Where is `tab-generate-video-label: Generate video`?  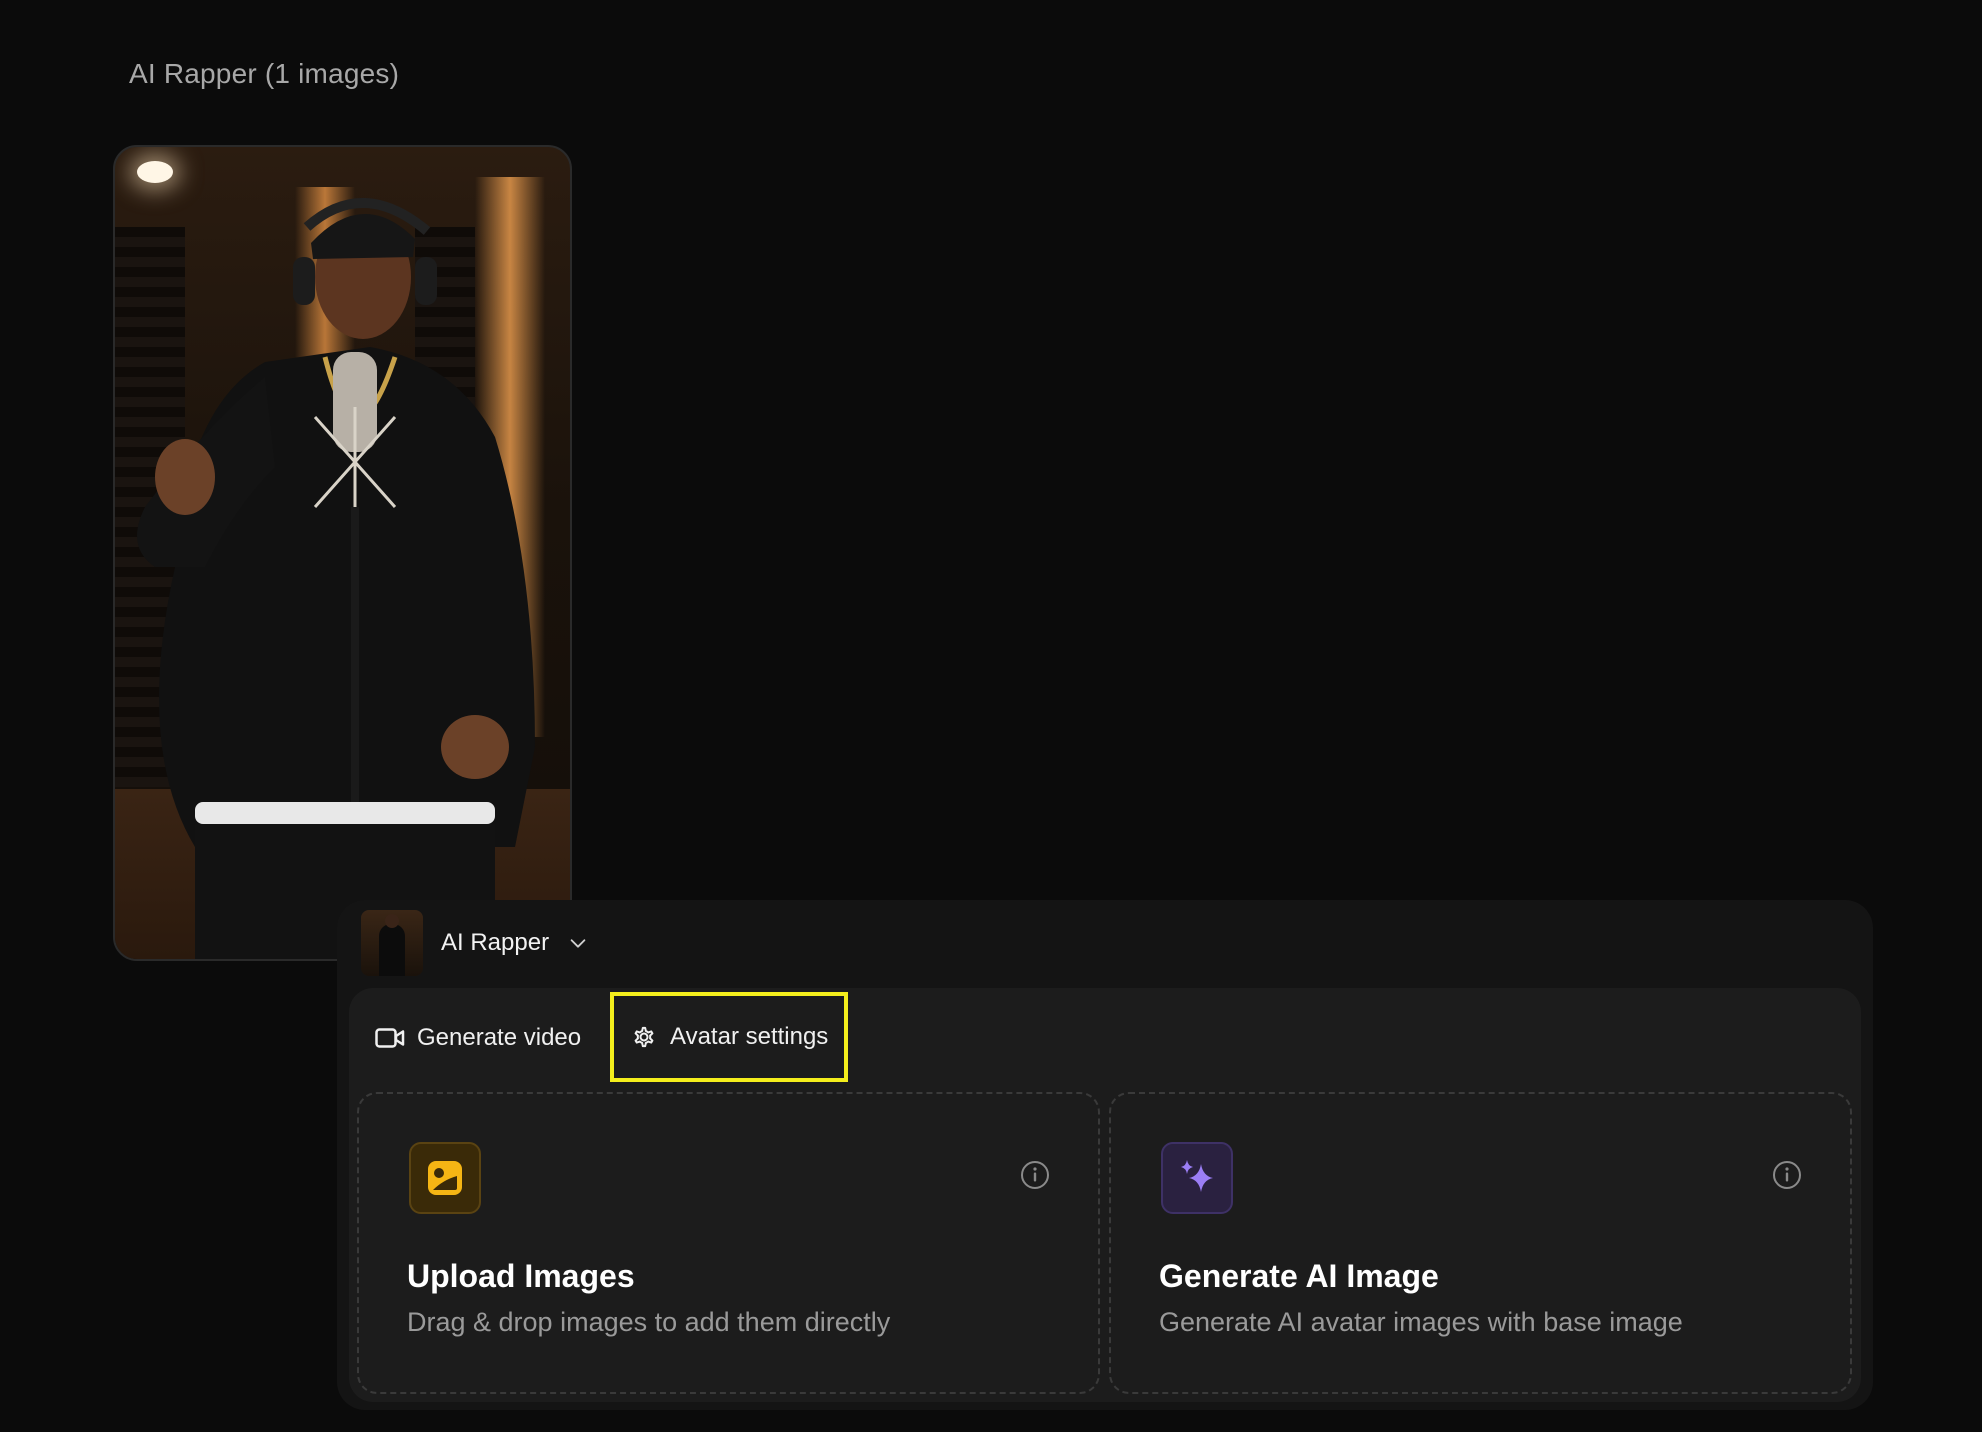 tab-generate-video-label: Generate video is located at coordinates (499, 1037).